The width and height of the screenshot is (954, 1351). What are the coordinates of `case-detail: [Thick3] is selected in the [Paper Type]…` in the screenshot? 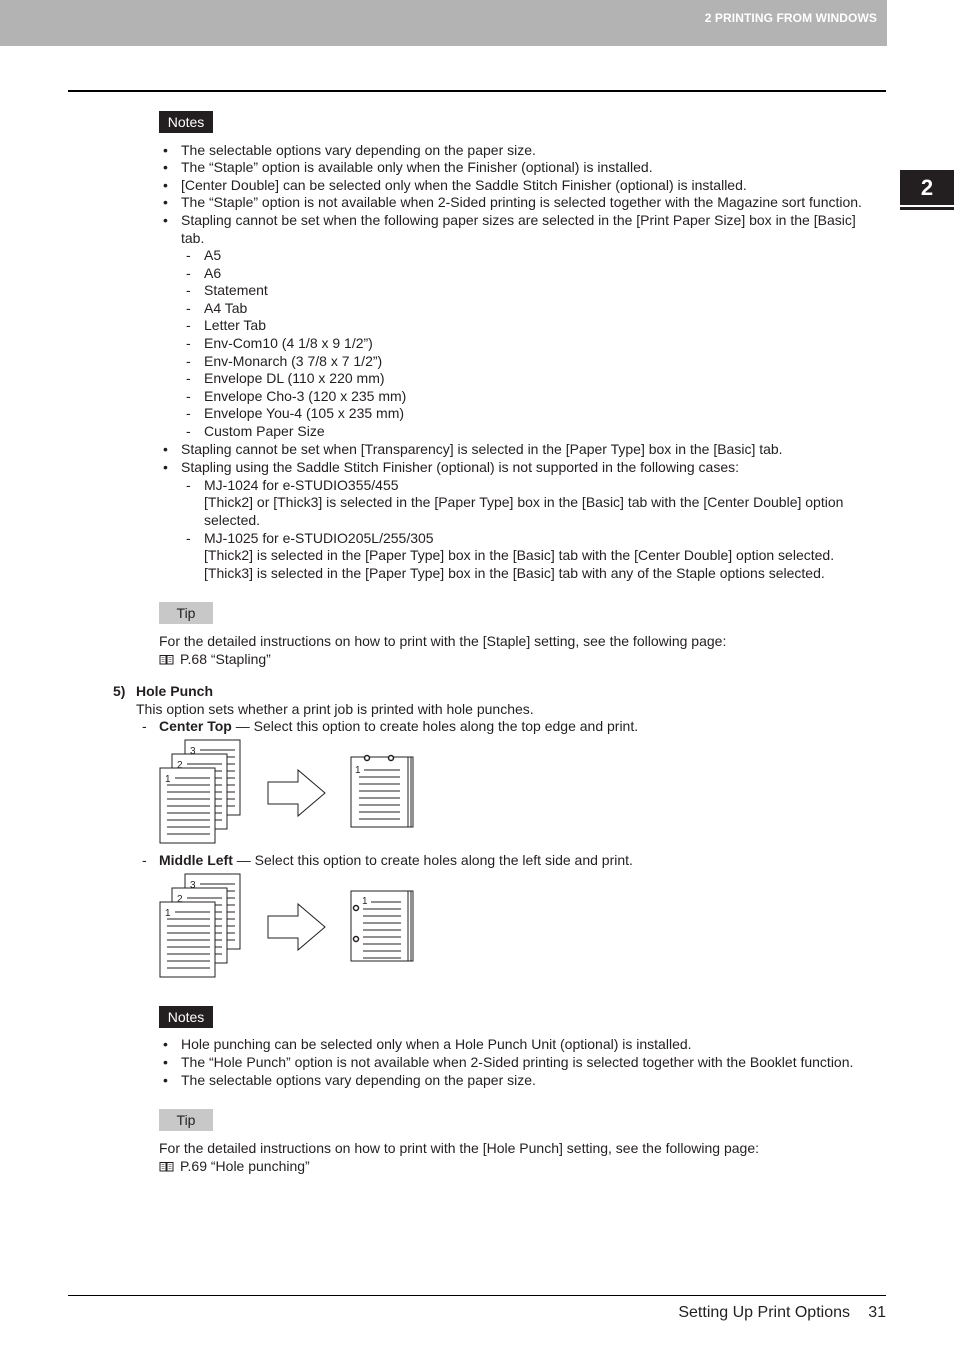 It's located at (514, 573).